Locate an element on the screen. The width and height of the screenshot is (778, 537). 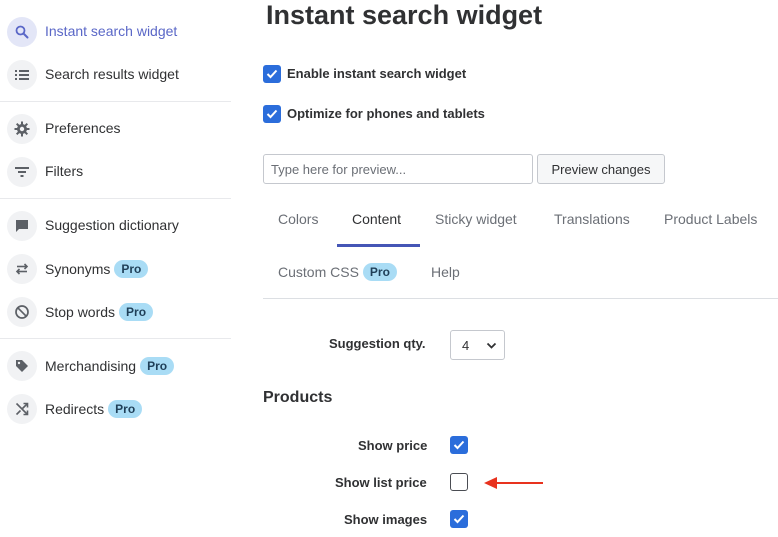
sidebar-item-label: Search results widget is located at coordinates (112, 74).